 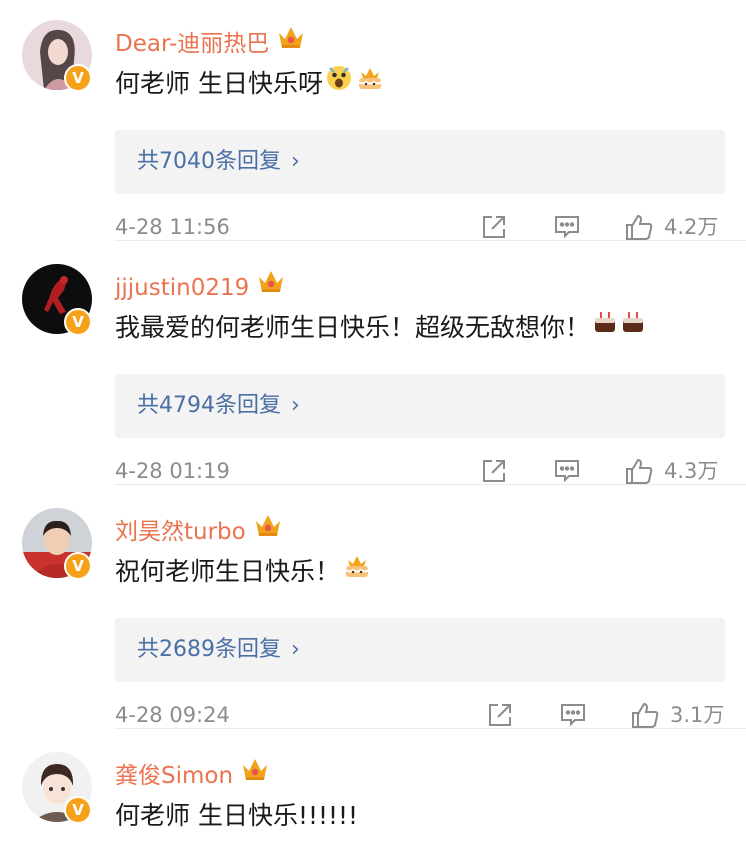 I want to click on comment-text: 我最爱的何老师生日快乐！超级无敌想你！, so click(x=380, y=328).